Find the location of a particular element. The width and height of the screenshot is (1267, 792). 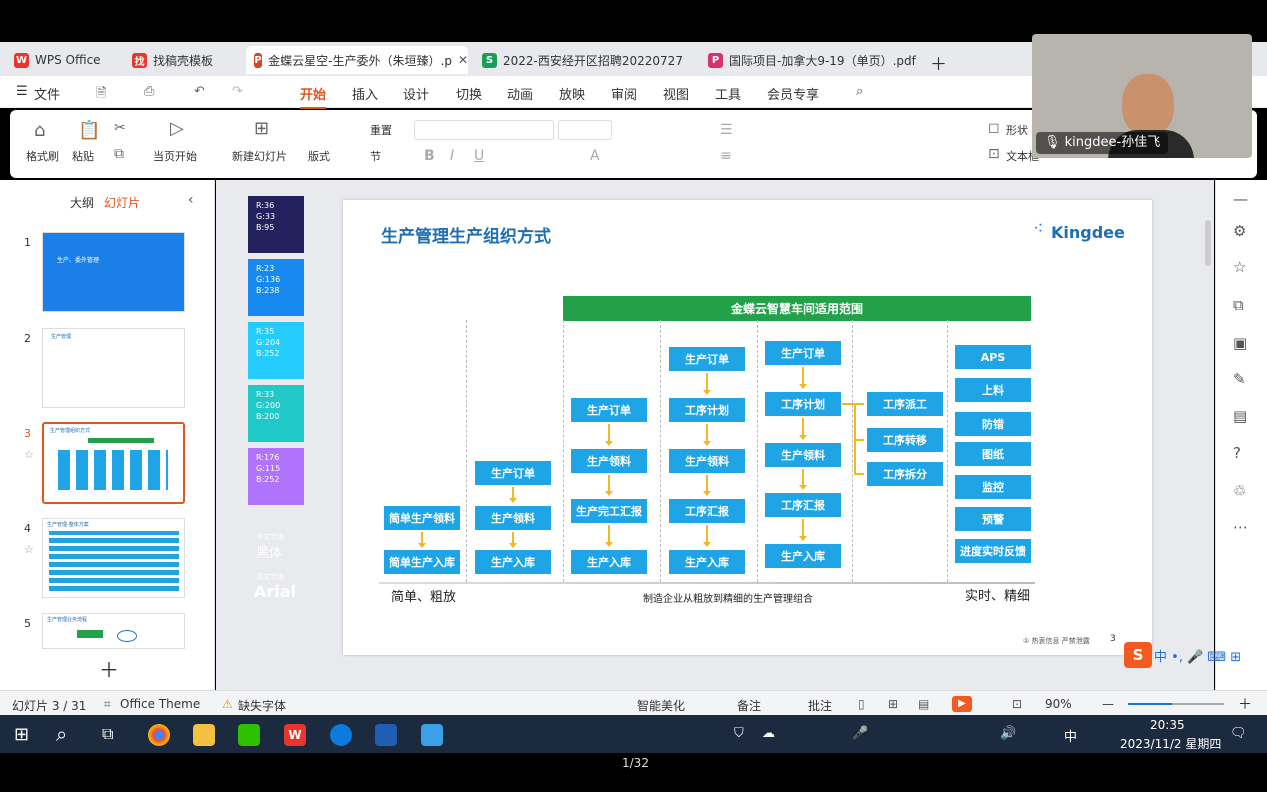

tab-template: 找找稿壳模板 is located at coordinates (182, 60).